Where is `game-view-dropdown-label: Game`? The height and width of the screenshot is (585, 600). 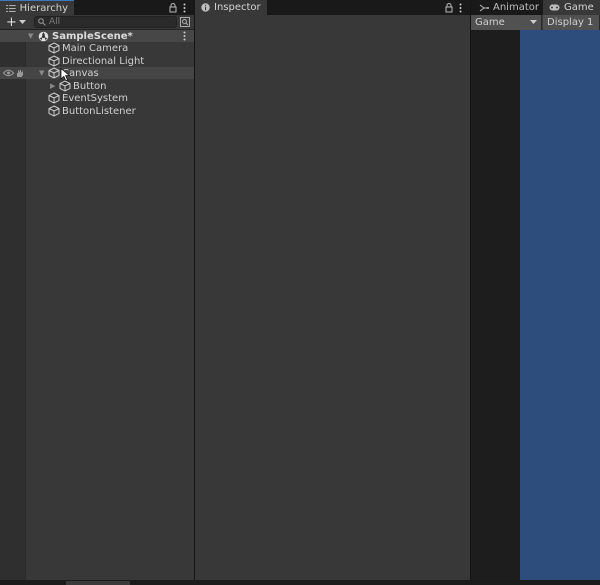
game-view-dropdown-label: Game is located at coordinates (490, 22).